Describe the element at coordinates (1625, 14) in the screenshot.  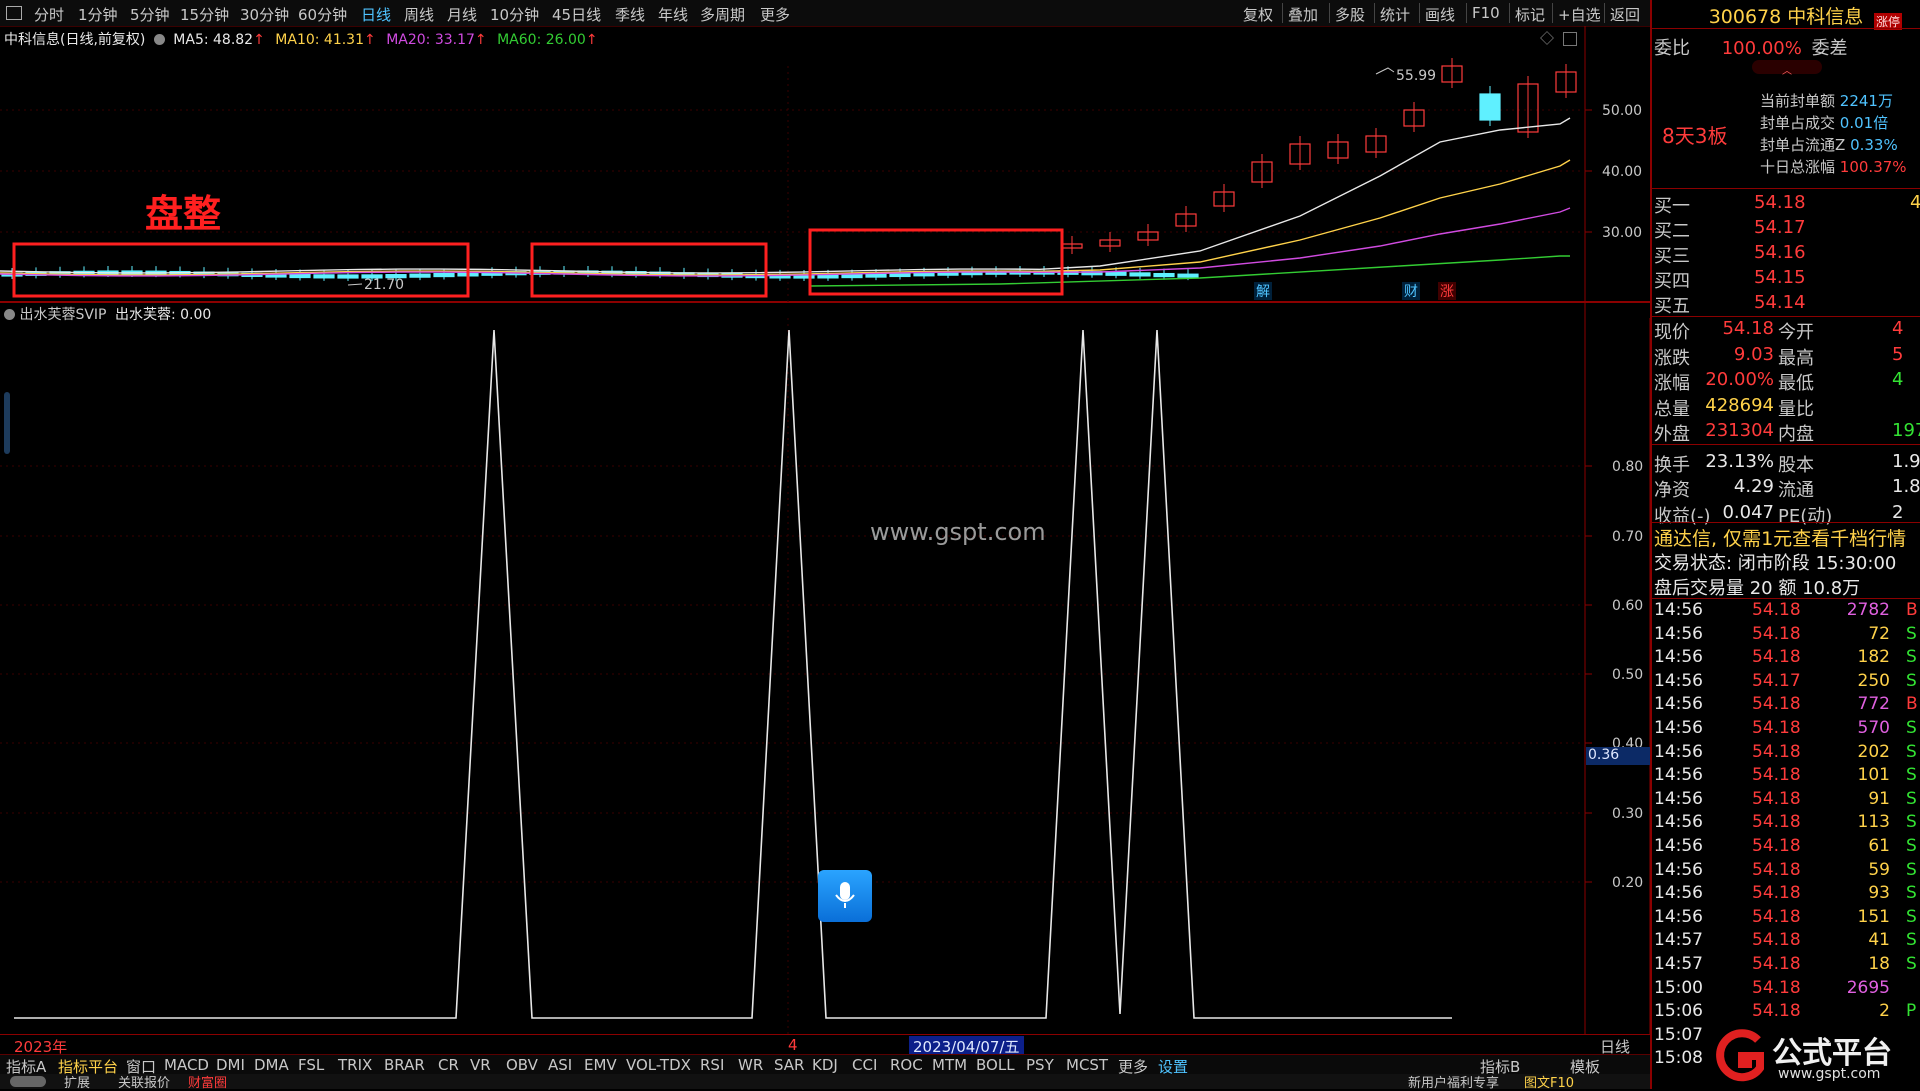
I see `toolbar-action-button: 返回` at that location.